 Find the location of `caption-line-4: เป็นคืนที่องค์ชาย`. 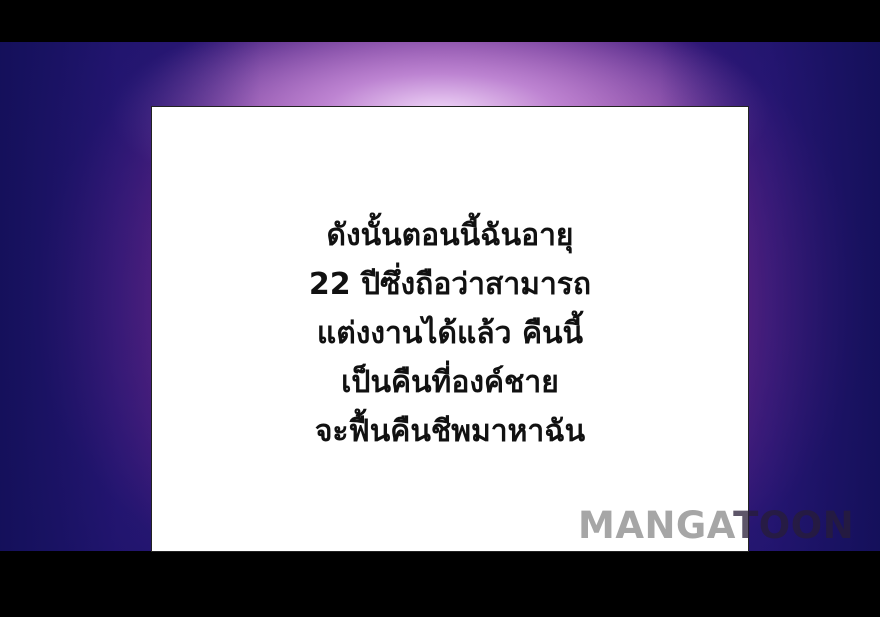

caption-line-4: เป็นคืนที่องค์ชาย is located at coordinates (450, 382).